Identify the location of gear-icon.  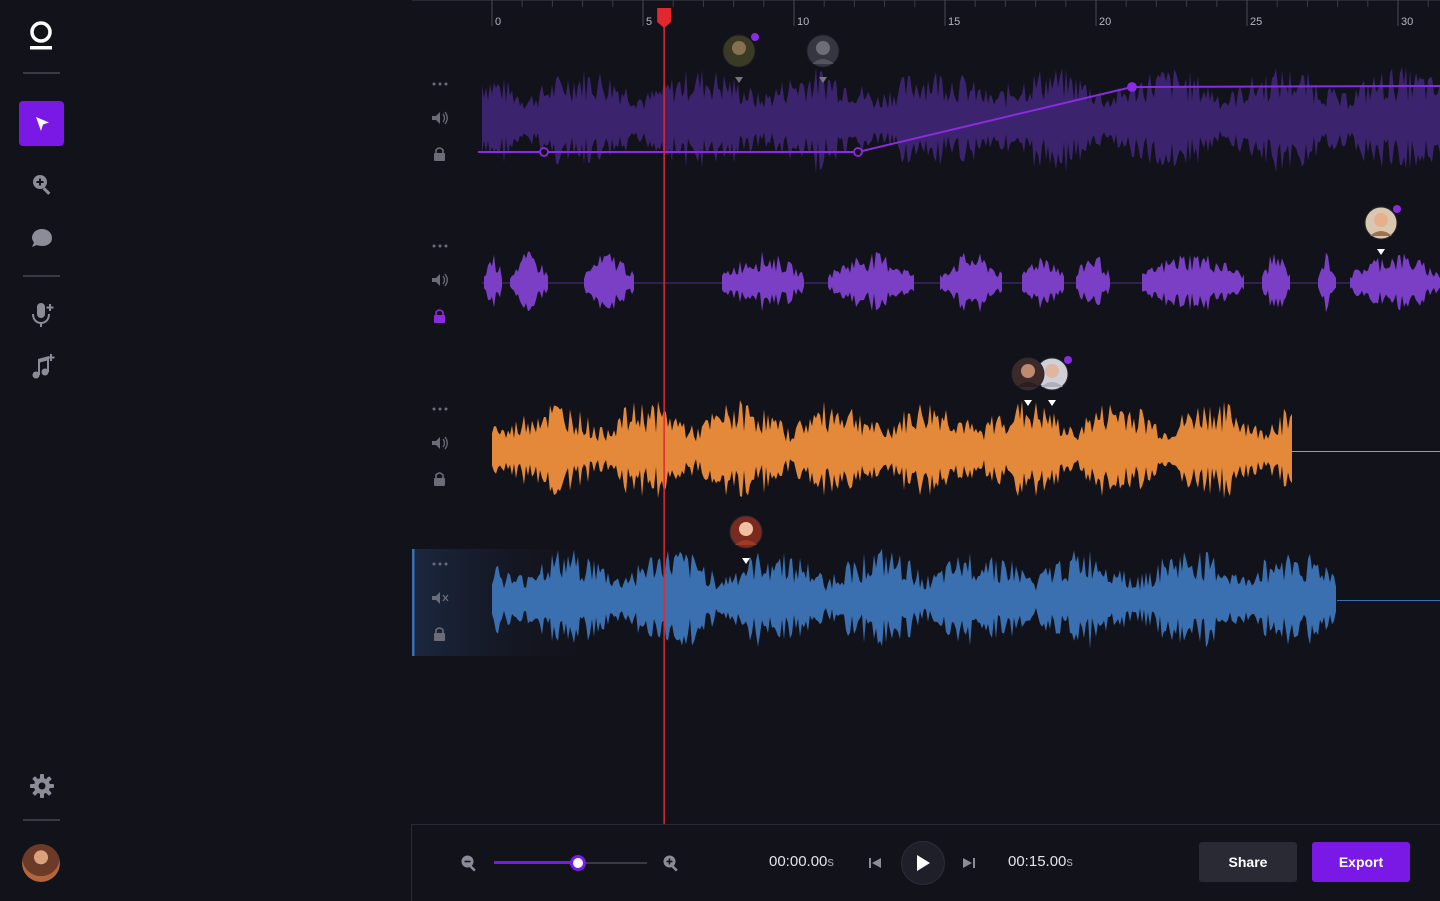
(41, 785).